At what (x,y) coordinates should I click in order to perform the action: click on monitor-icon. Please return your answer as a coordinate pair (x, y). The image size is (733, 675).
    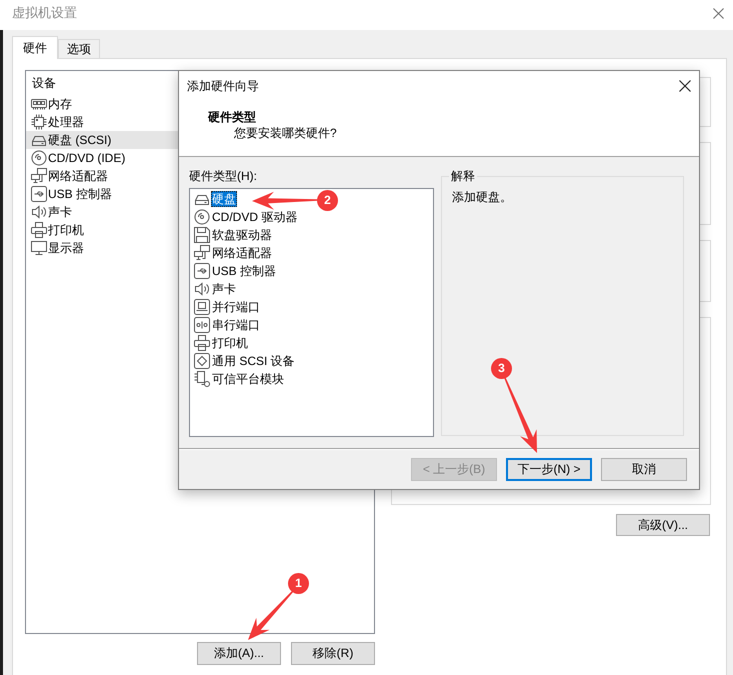
    Looking at the image, I should click on (39, 248).